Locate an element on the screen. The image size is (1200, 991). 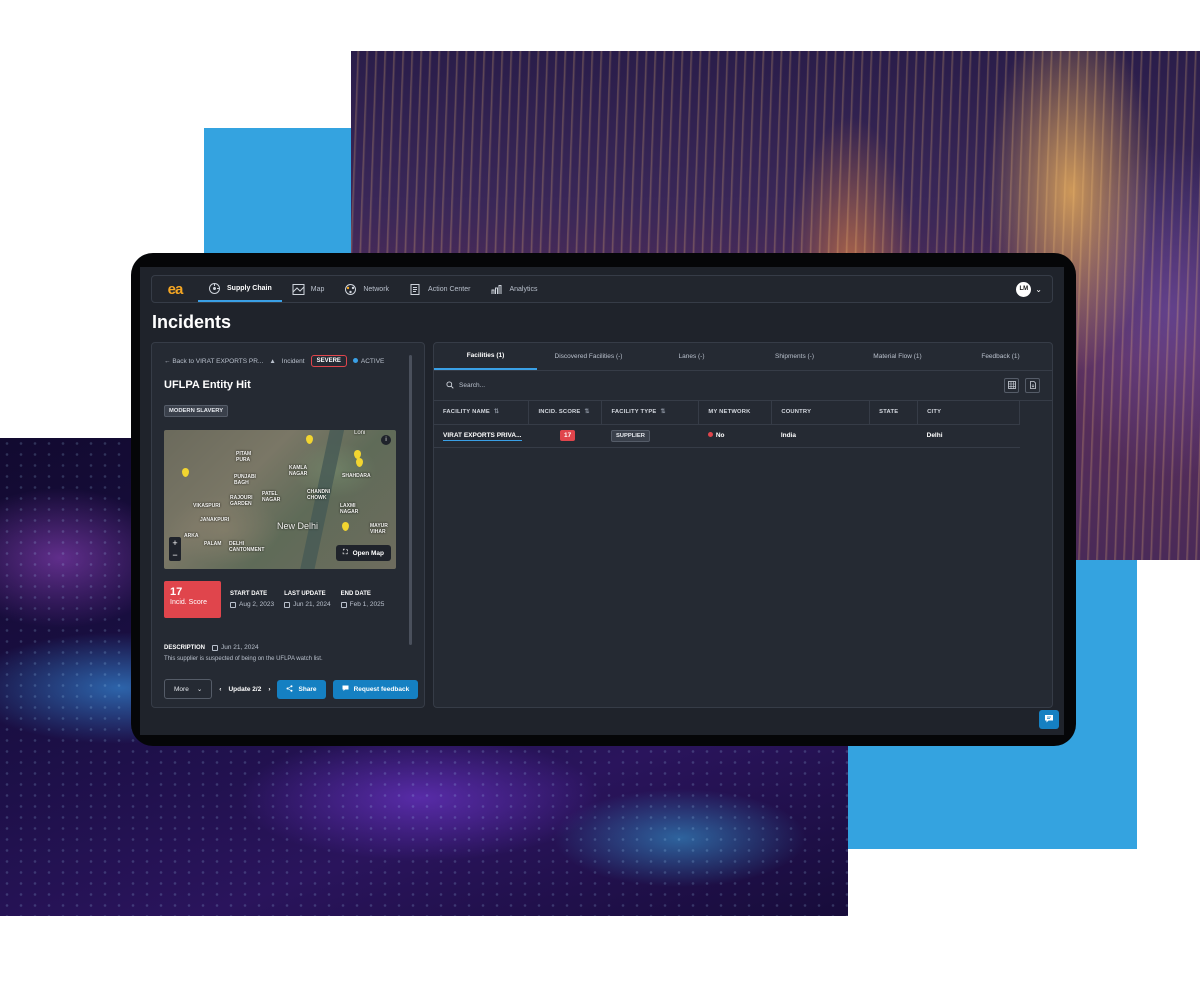
column-header-facility-type: FACILITY TYPE ⇅ is located at coordinates (650, 413).